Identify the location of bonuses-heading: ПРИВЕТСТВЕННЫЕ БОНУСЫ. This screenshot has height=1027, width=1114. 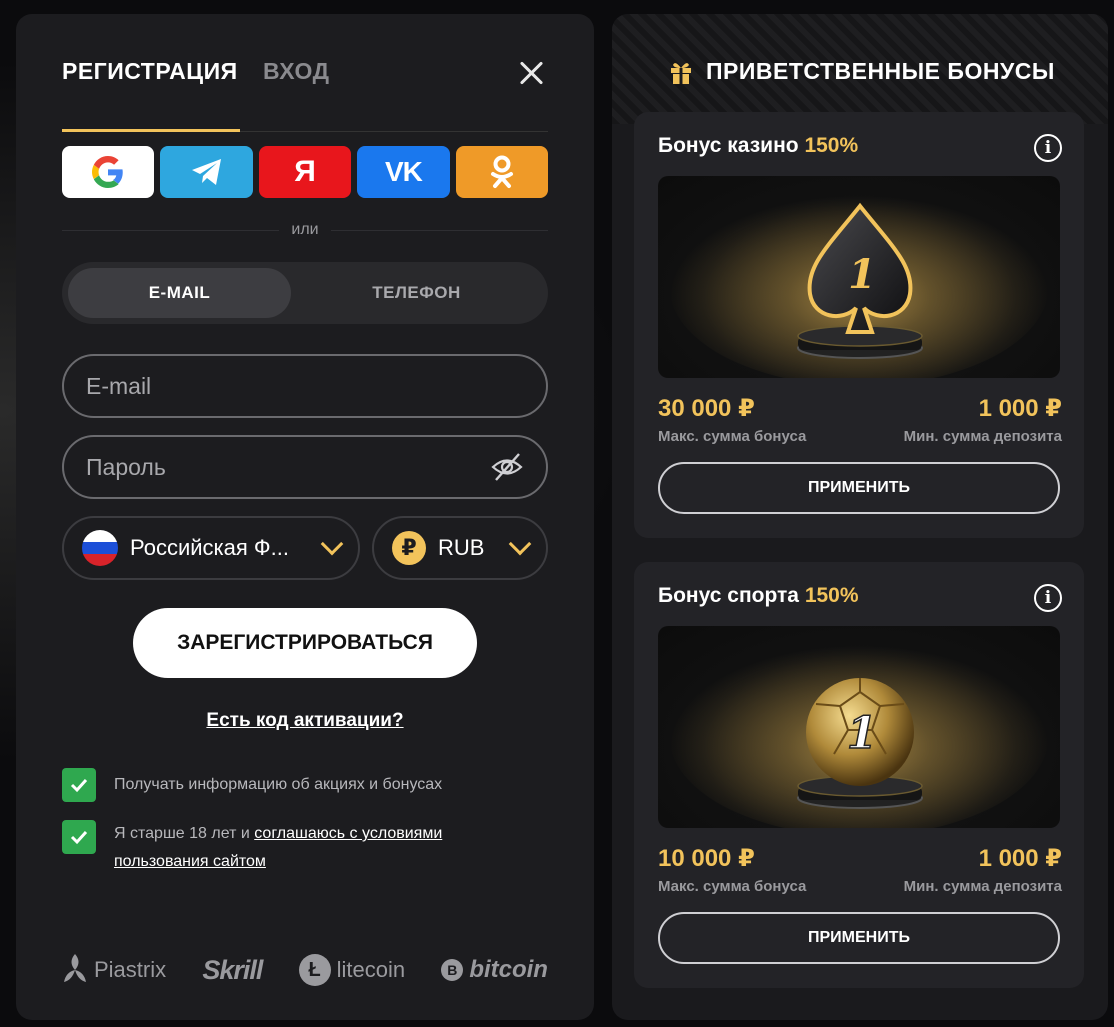
(861, 71).